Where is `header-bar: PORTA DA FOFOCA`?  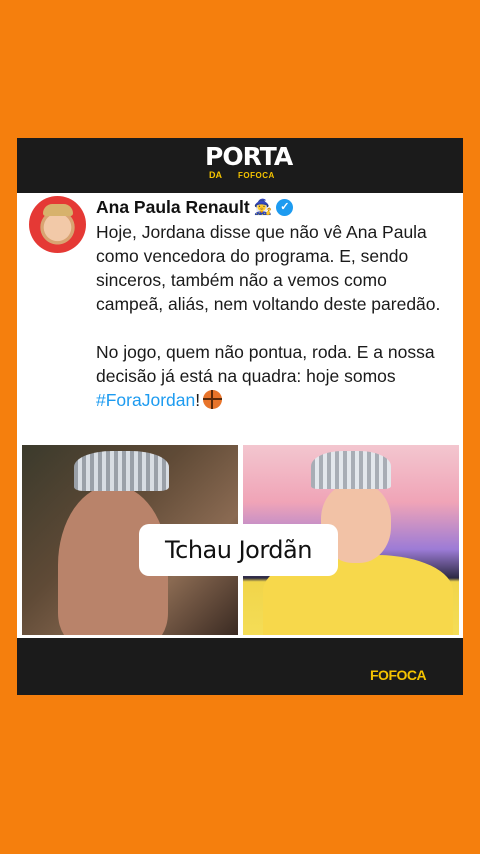 header-bar: PORTA DA FOFOCA is located at coordinates (240, 165).